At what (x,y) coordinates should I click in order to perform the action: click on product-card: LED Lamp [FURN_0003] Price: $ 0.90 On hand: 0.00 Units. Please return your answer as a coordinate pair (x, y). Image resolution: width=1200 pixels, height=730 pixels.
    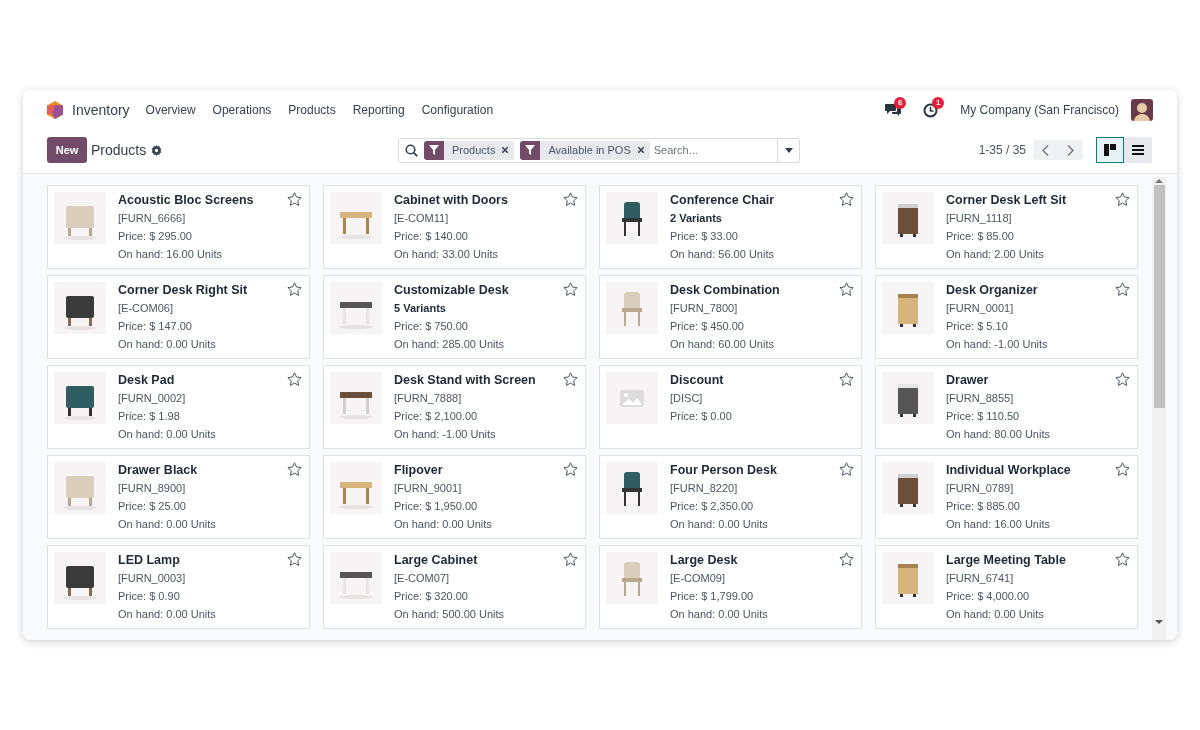
    Looking at the image, I should click on (178, 587).